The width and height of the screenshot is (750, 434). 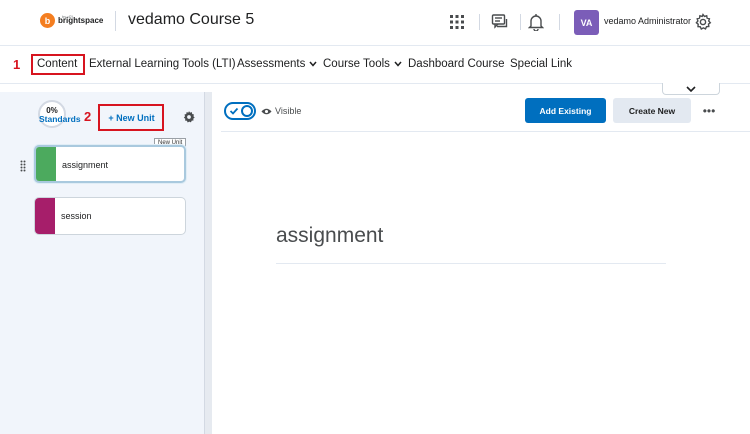 I want to click on message-icon, so click(x=500, y=22).